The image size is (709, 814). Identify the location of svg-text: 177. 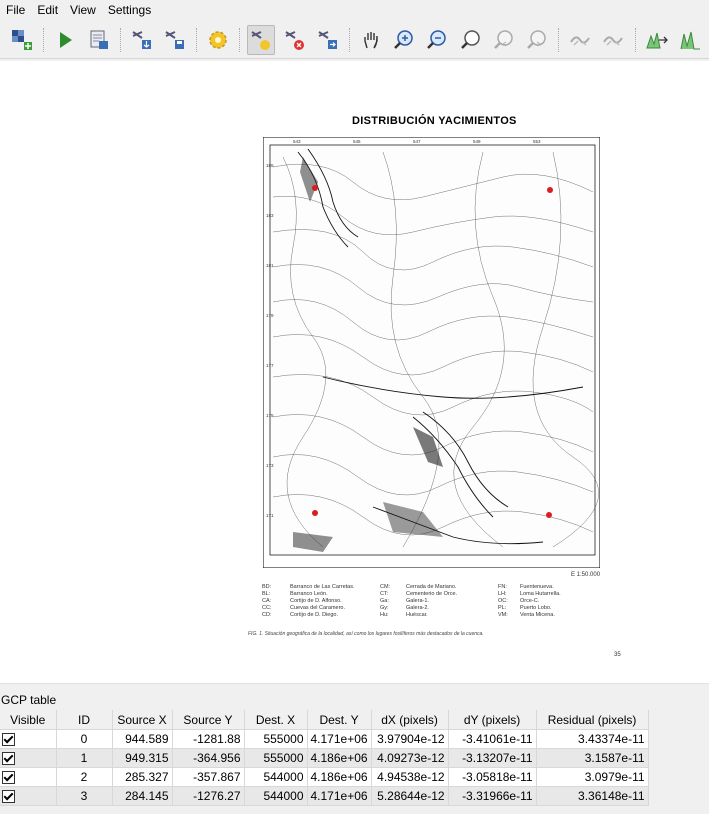
(270, 365).